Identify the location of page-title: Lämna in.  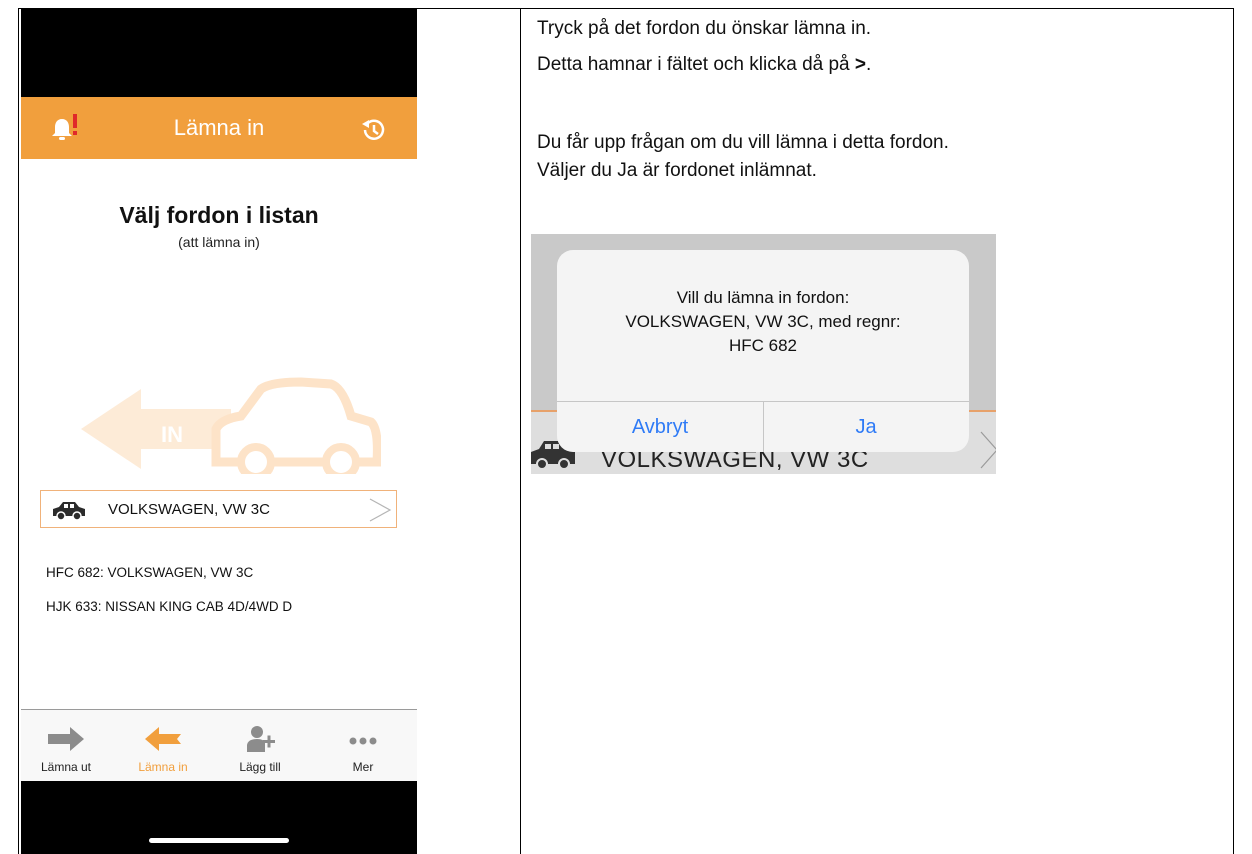
(219, 127).